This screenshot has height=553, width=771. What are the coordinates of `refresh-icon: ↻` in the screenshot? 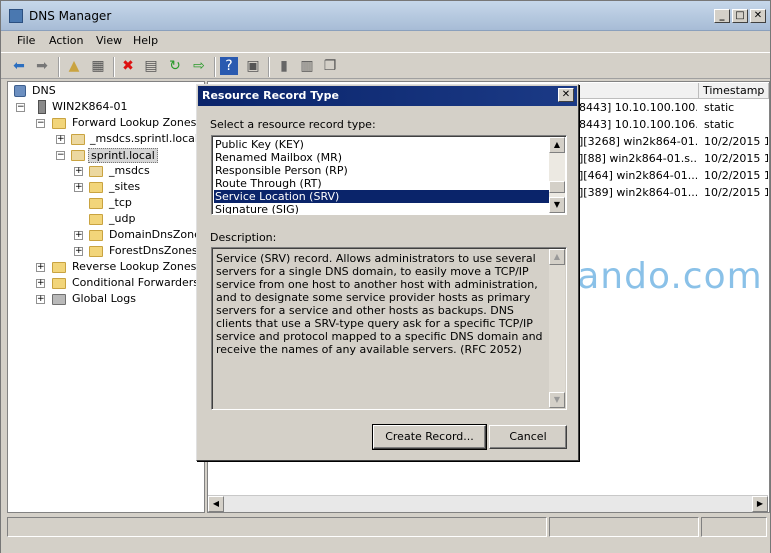 It's located at (175, 66).